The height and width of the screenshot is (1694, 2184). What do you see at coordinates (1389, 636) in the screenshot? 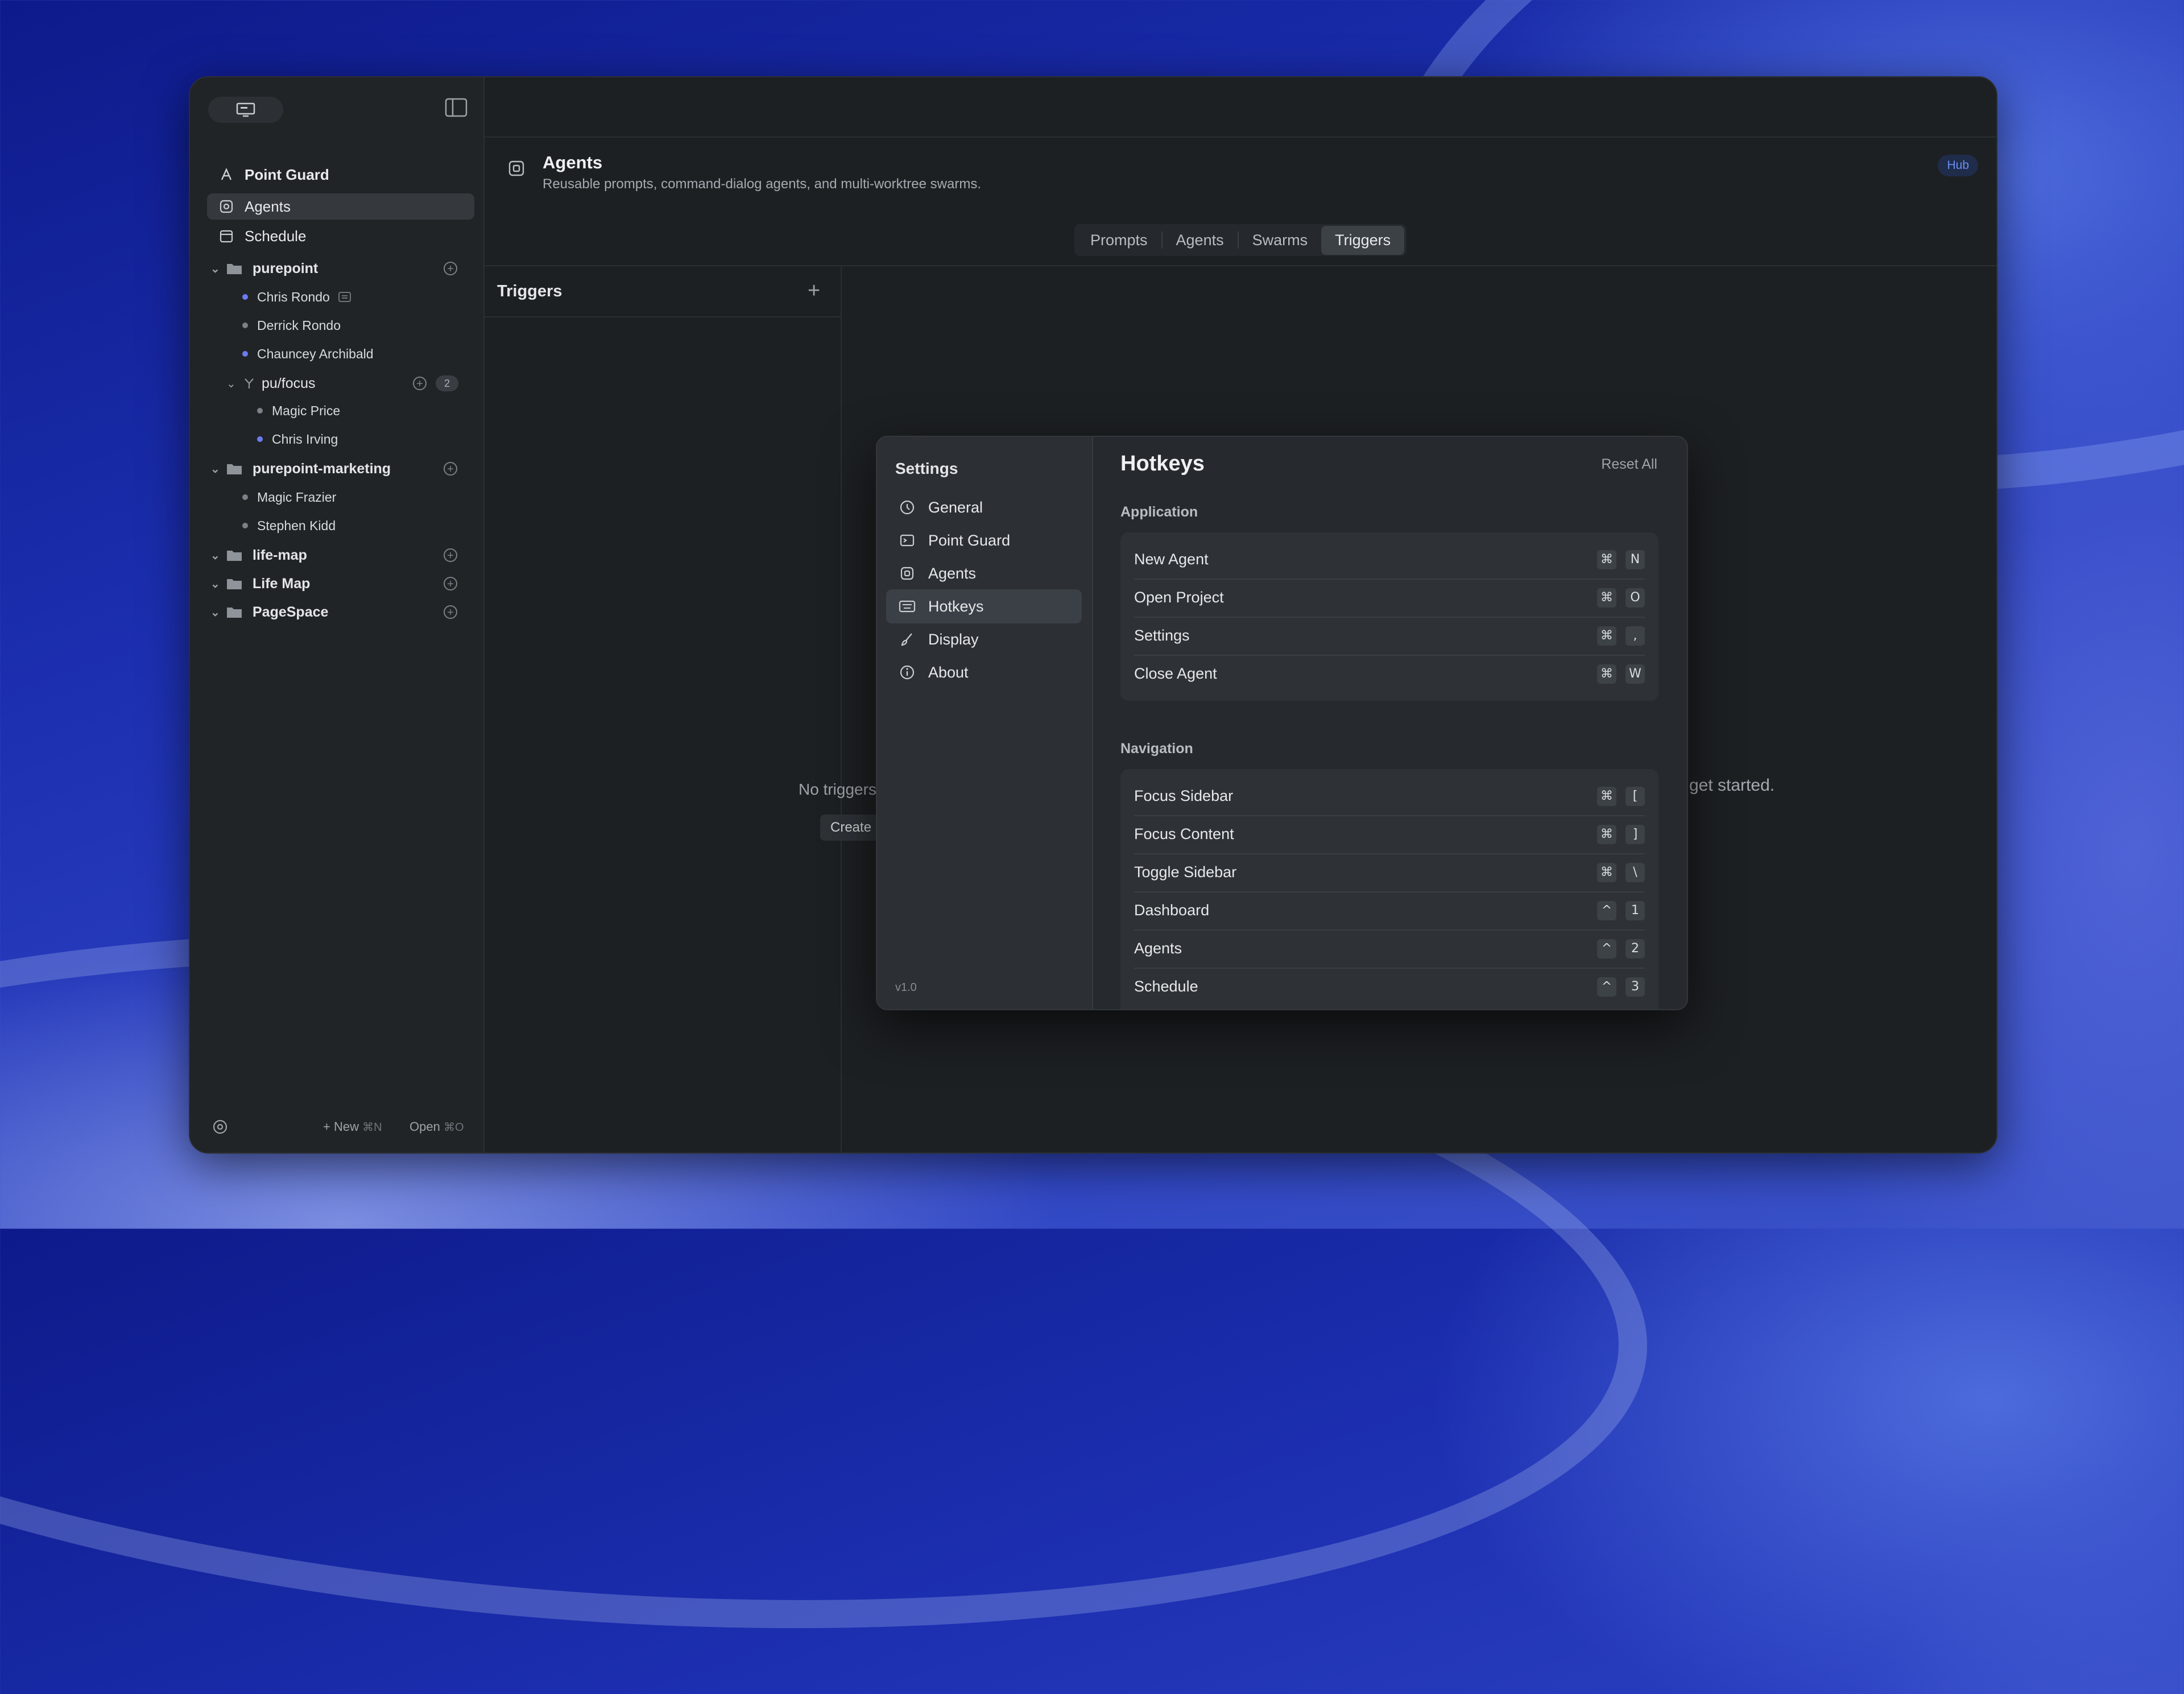
I see `hotkey-row-settings: Settings ⌘ ,` at bounding box center [1389, 636].